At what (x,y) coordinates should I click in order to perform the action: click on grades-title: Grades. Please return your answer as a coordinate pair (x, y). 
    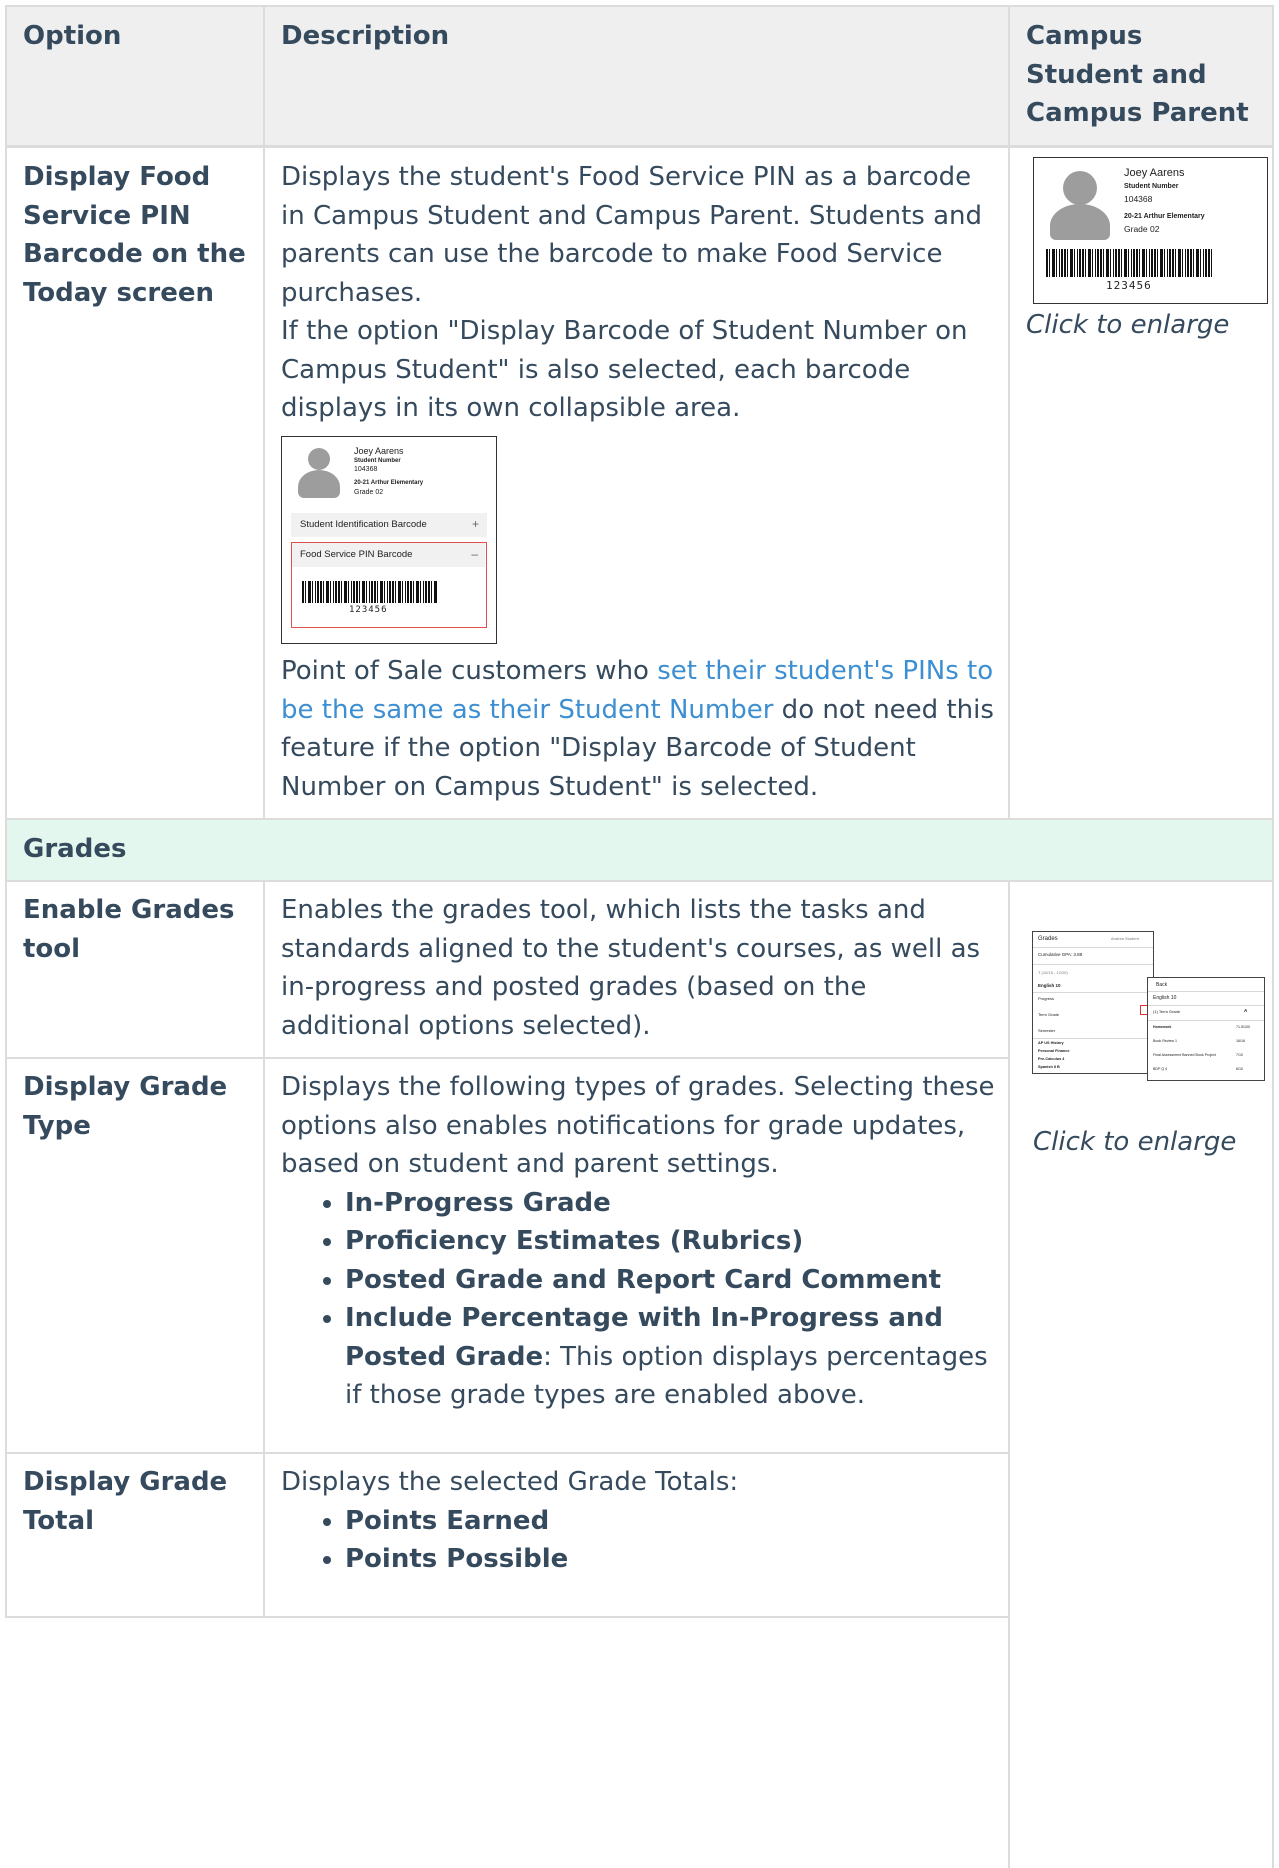
    Looking at the image, I should click on (1048, 939).